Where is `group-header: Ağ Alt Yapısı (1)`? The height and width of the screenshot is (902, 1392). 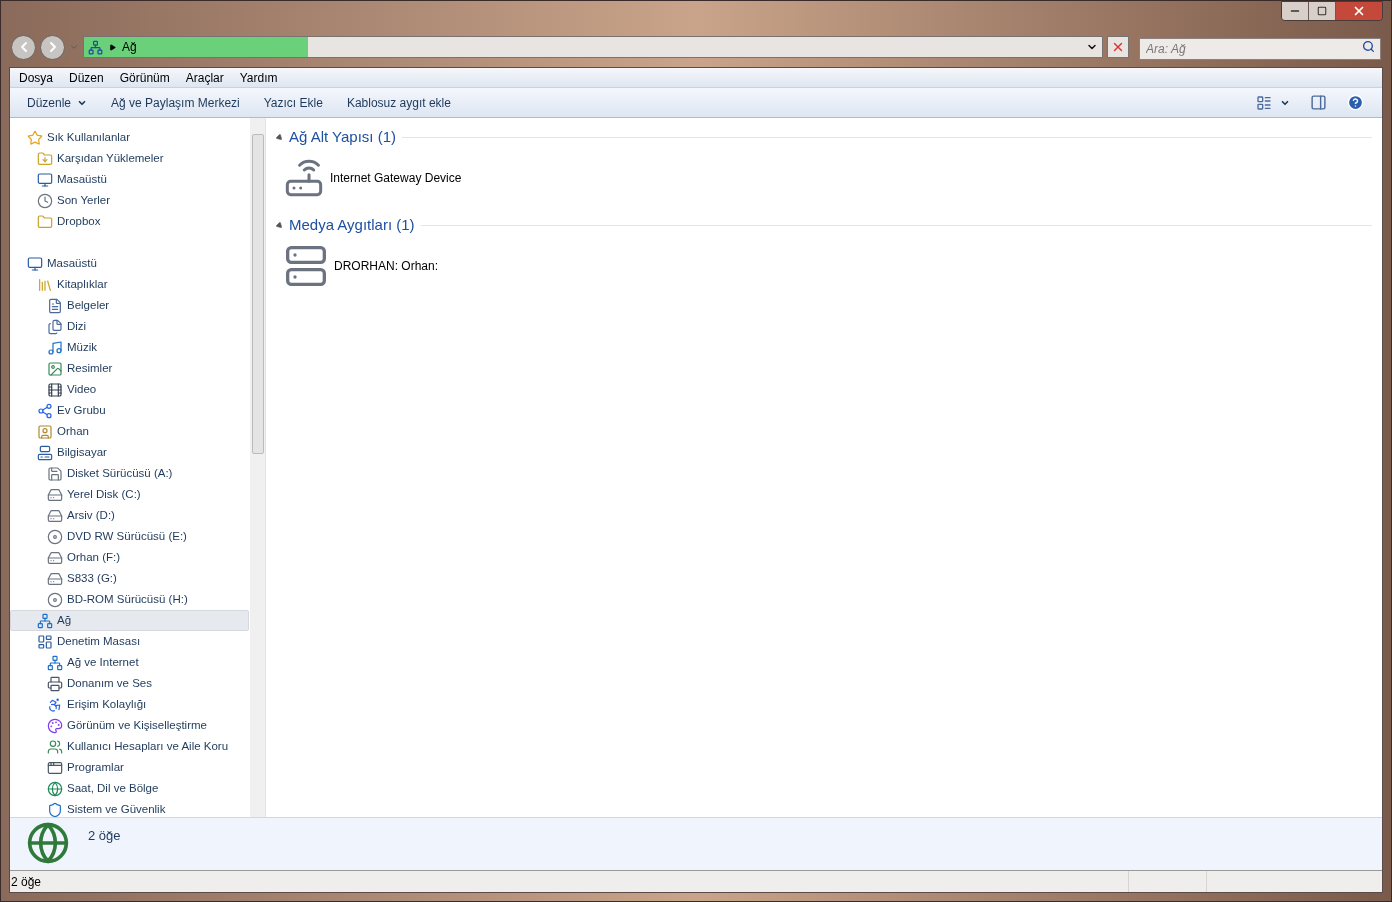 group-header: Ağ Alt Yapısı (1) is located at coordinates (342, 137).